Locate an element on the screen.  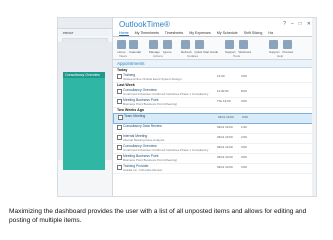
tab-my-expenses: My Expenses is located at coordinates (200, 33).